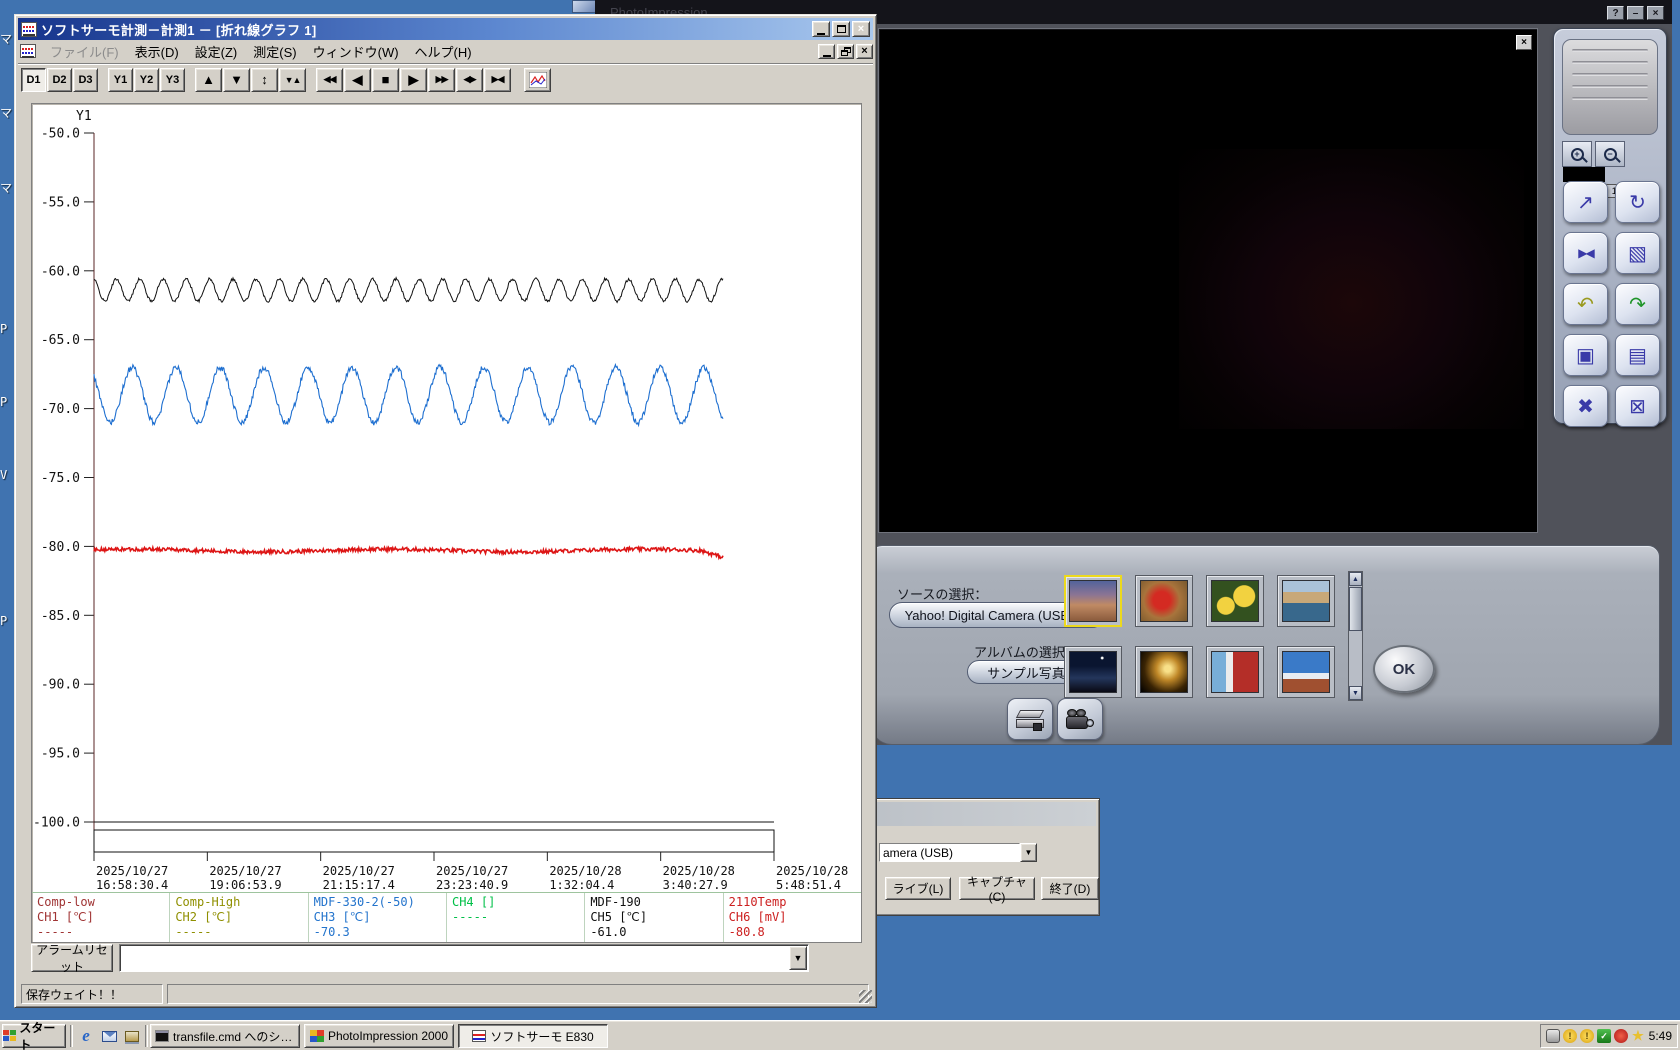 Image resolution: width=1680 pixels, height=1050 pixels. What do you see at coordinates (581, 885) in the screenshot?
I see `x-tick-time: 1:32:04.4` at bounding box center [581, 885].